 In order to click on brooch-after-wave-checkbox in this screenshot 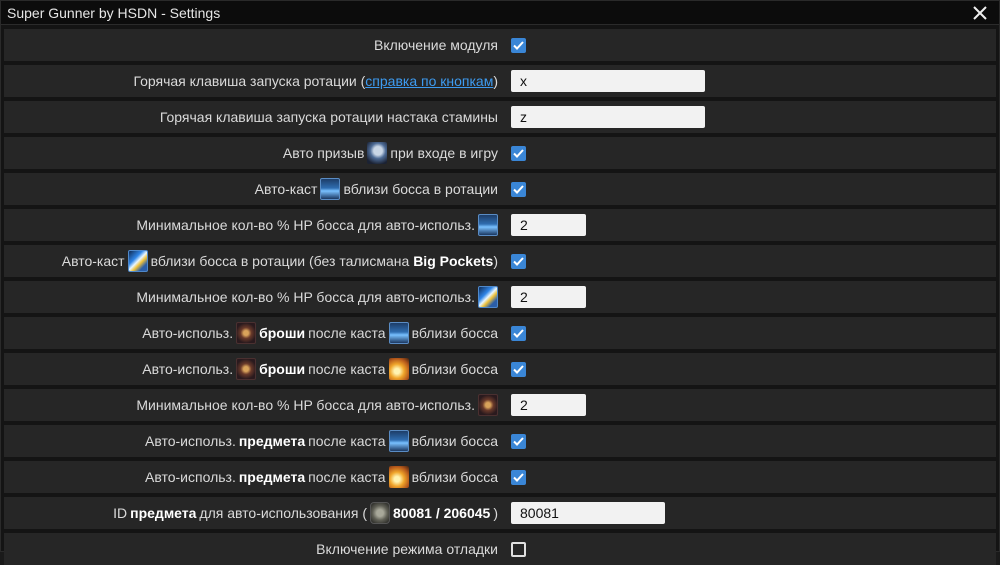, I will do `click(518, 333)`.